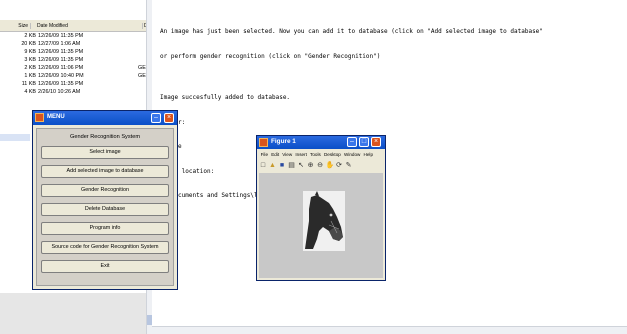 The image size is (627, 334). I want to click on menu-desktop: Desktop, so click(332, 154).